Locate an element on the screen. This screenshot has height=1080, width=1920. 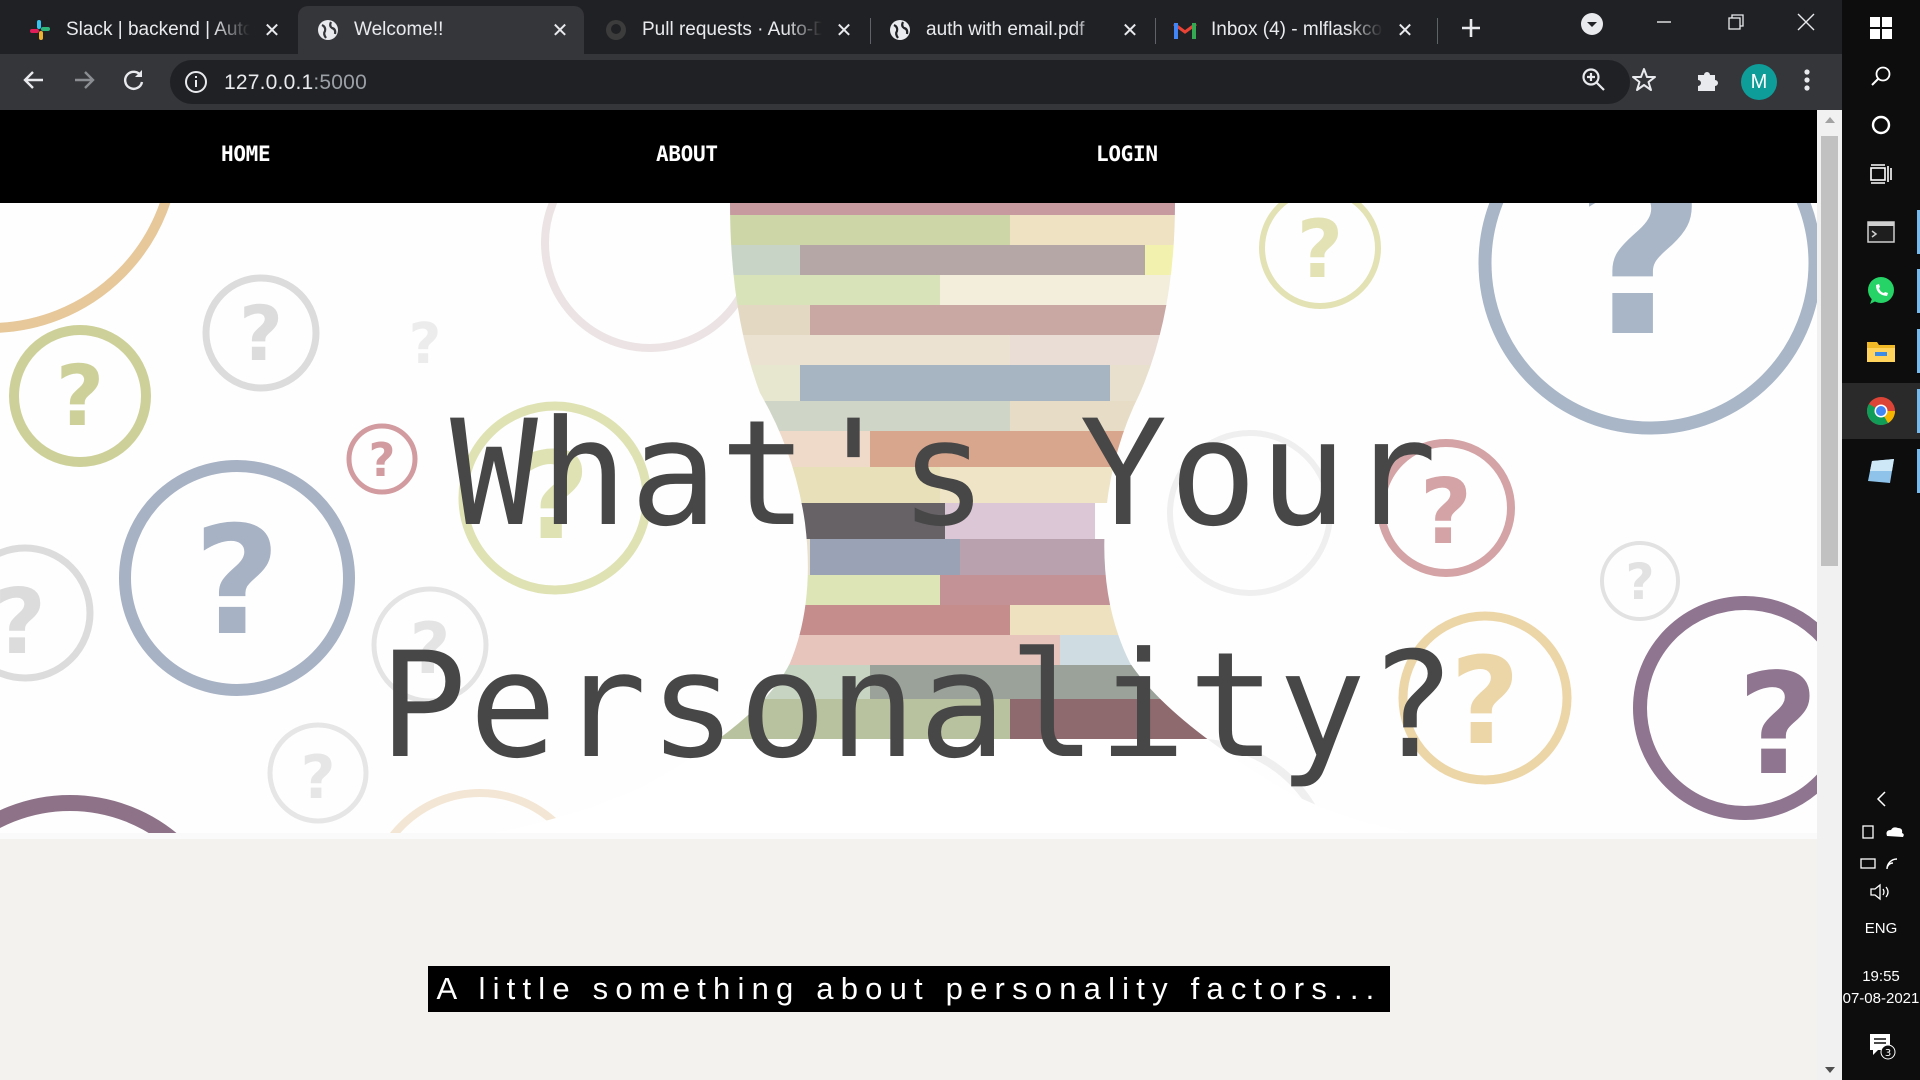
tab-gmail: Inbox (4) - mlflaskcode ✕ is located at coordinates (1292, 30).